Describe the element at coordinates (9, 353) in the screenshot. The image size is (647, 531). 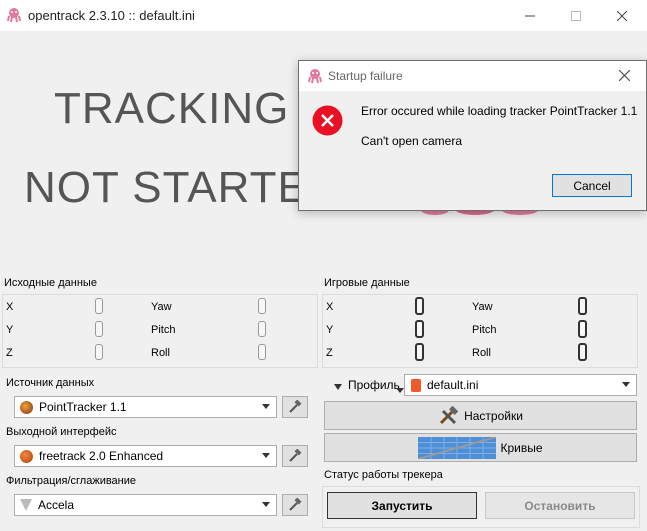
I see `raw-z-label: Z` at that location.